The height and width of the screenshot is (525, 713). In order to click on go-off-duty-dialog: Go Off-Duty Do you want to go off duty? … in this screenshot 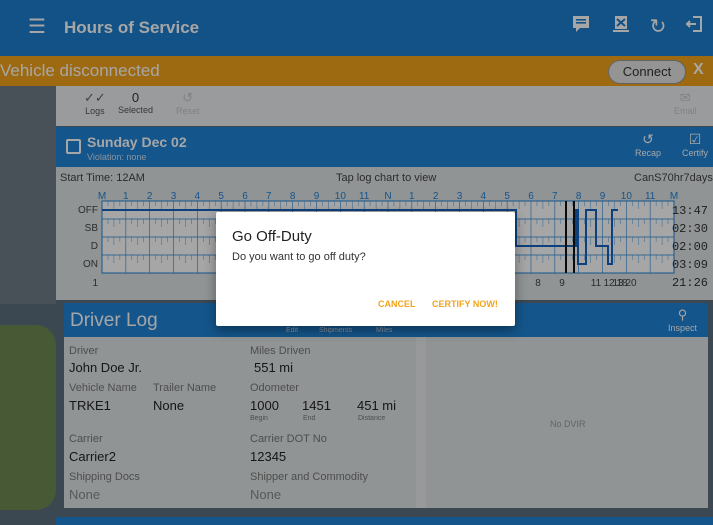, I will do `click(365, 269)`.